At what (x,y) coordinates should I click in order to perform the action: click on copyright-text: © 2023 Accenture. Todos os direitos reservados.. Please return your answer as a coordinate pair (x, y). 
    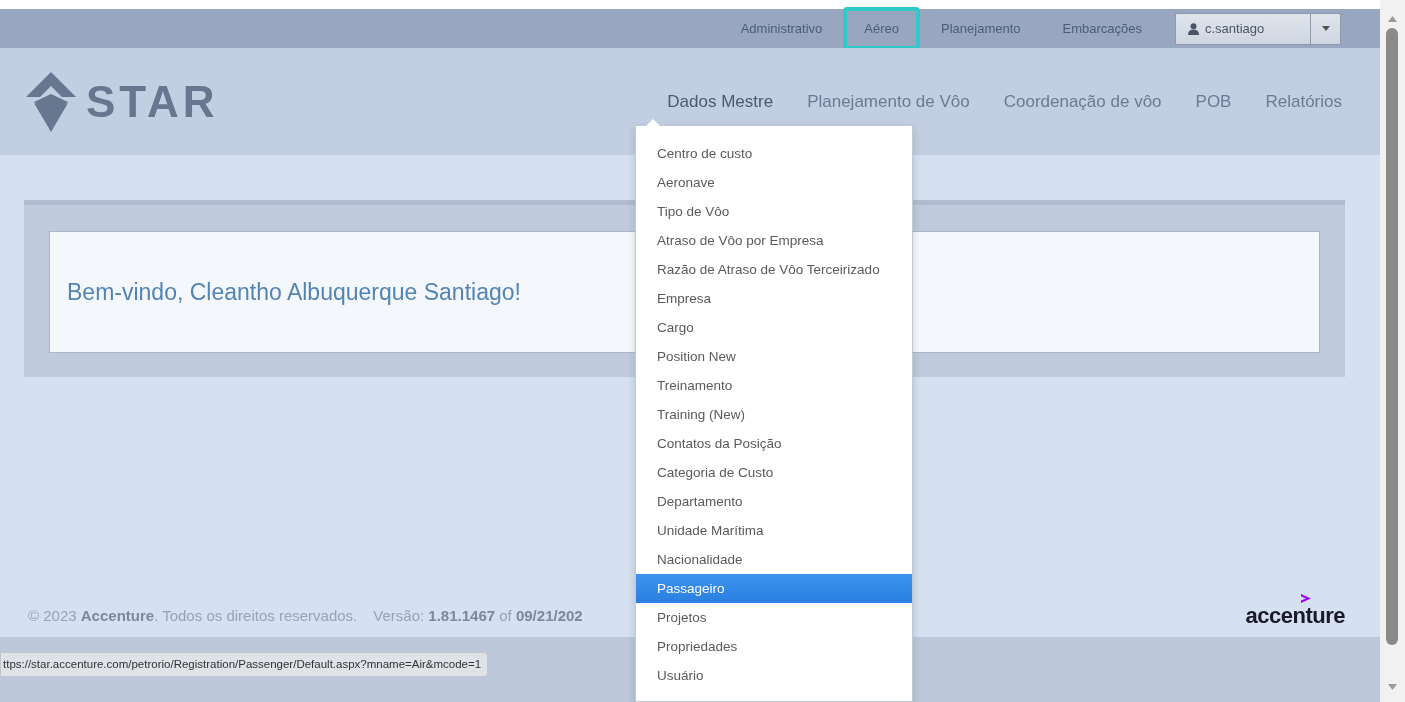
    Looking at the image, I should click on (193, 615).